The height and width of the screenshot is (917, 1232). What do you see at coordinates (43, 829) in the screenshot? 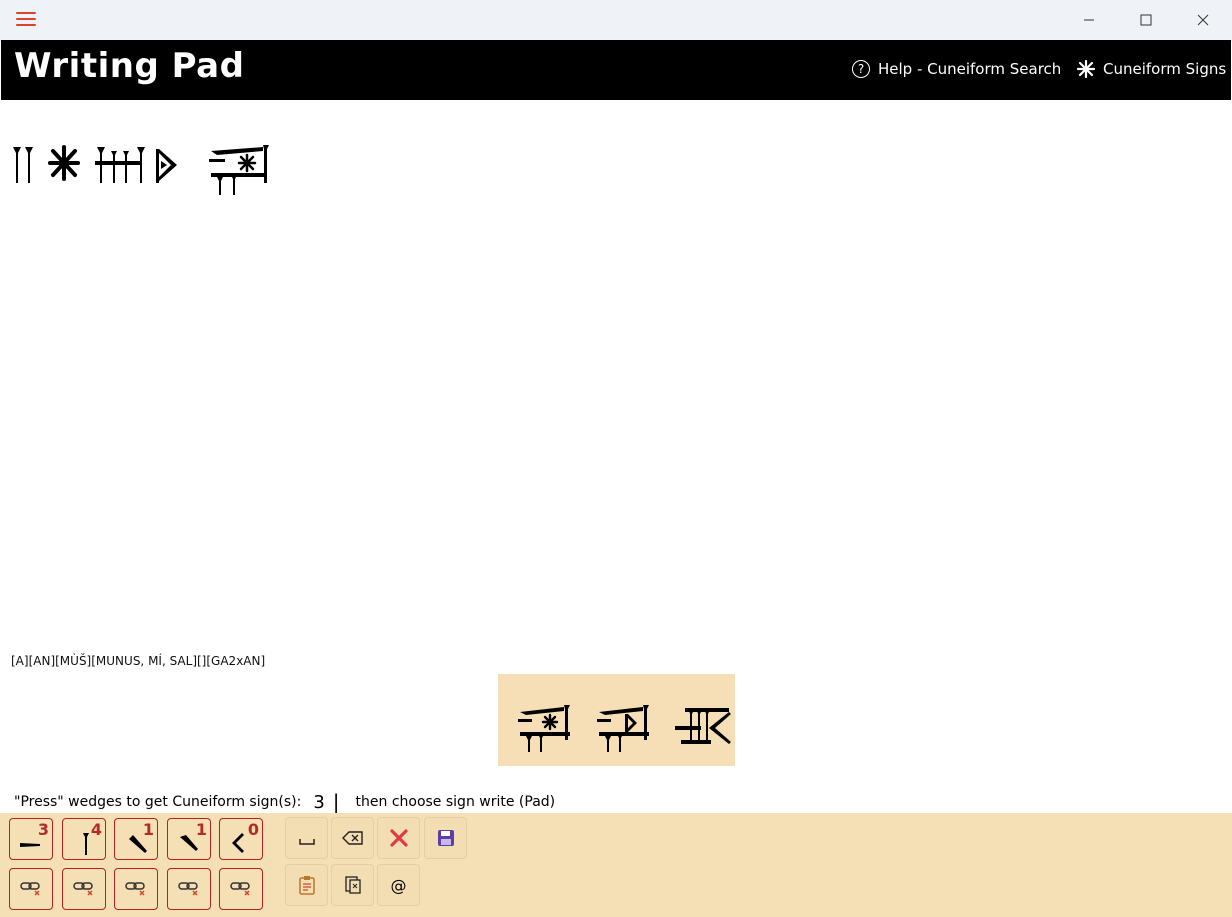
I see `horizontal-wedge-count: 3` at bounding box center [43, 829].